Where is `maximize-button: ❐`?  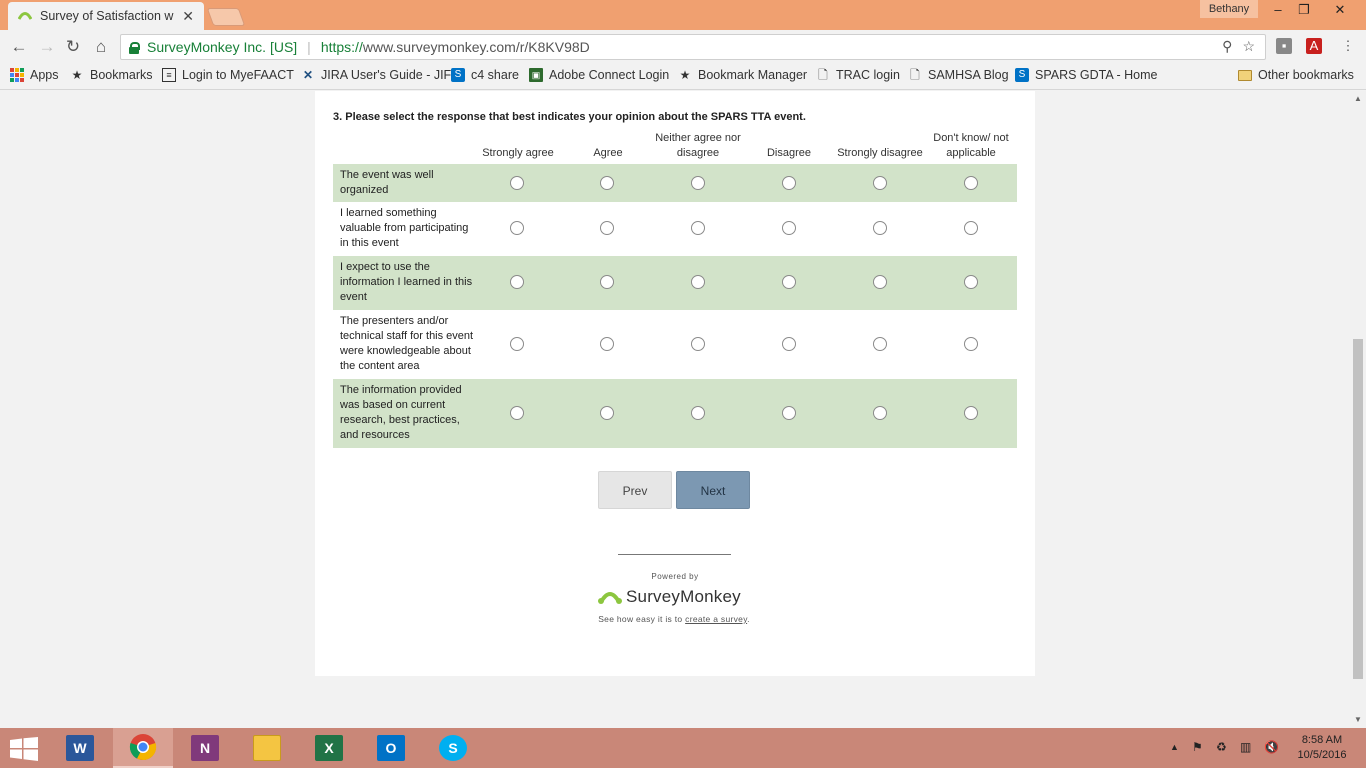 maximize-button: ❐ is located at coordinates (1304, 11).